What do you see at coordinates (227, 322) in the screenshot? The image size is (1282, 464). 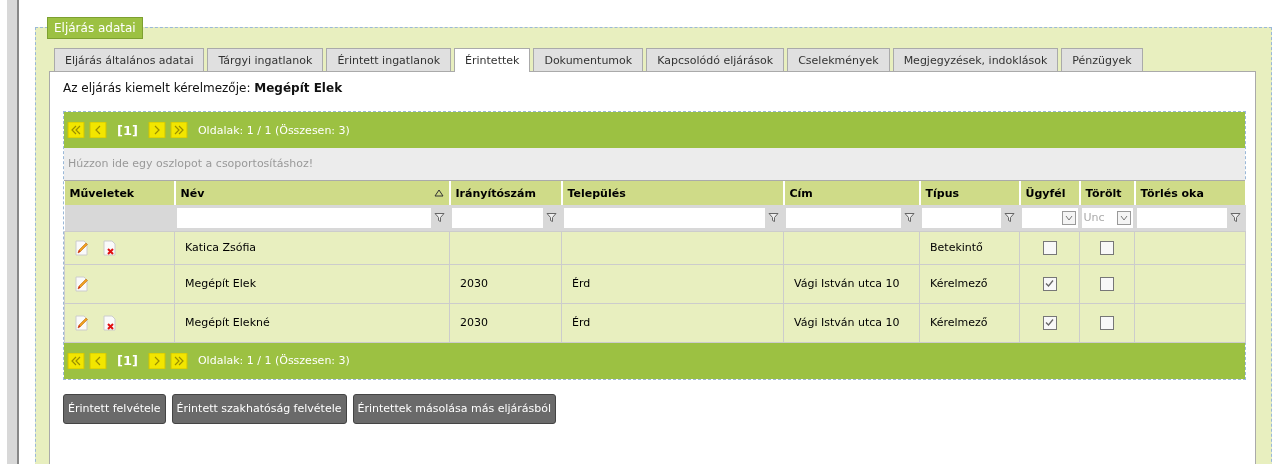 I see `table-cell: Megépít Elekné` at bounding box center [227, 322].